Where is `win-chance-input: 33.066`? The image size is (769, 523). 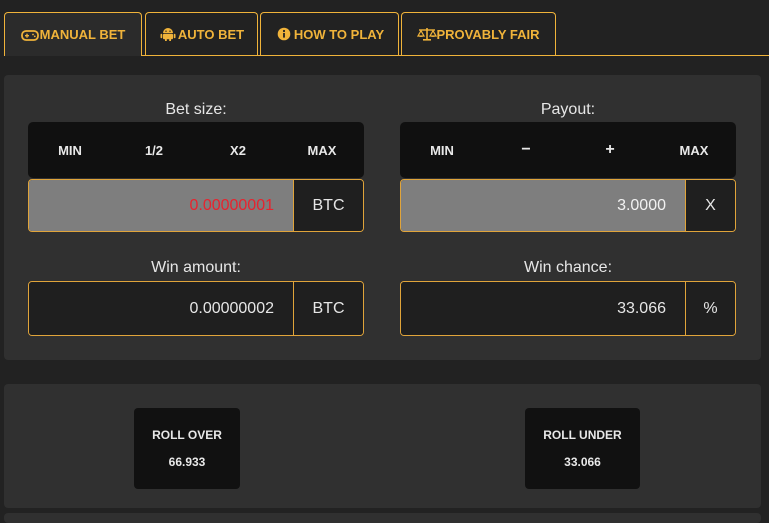
win-chance-input: 33.066 is located at coordinates (543, 308).